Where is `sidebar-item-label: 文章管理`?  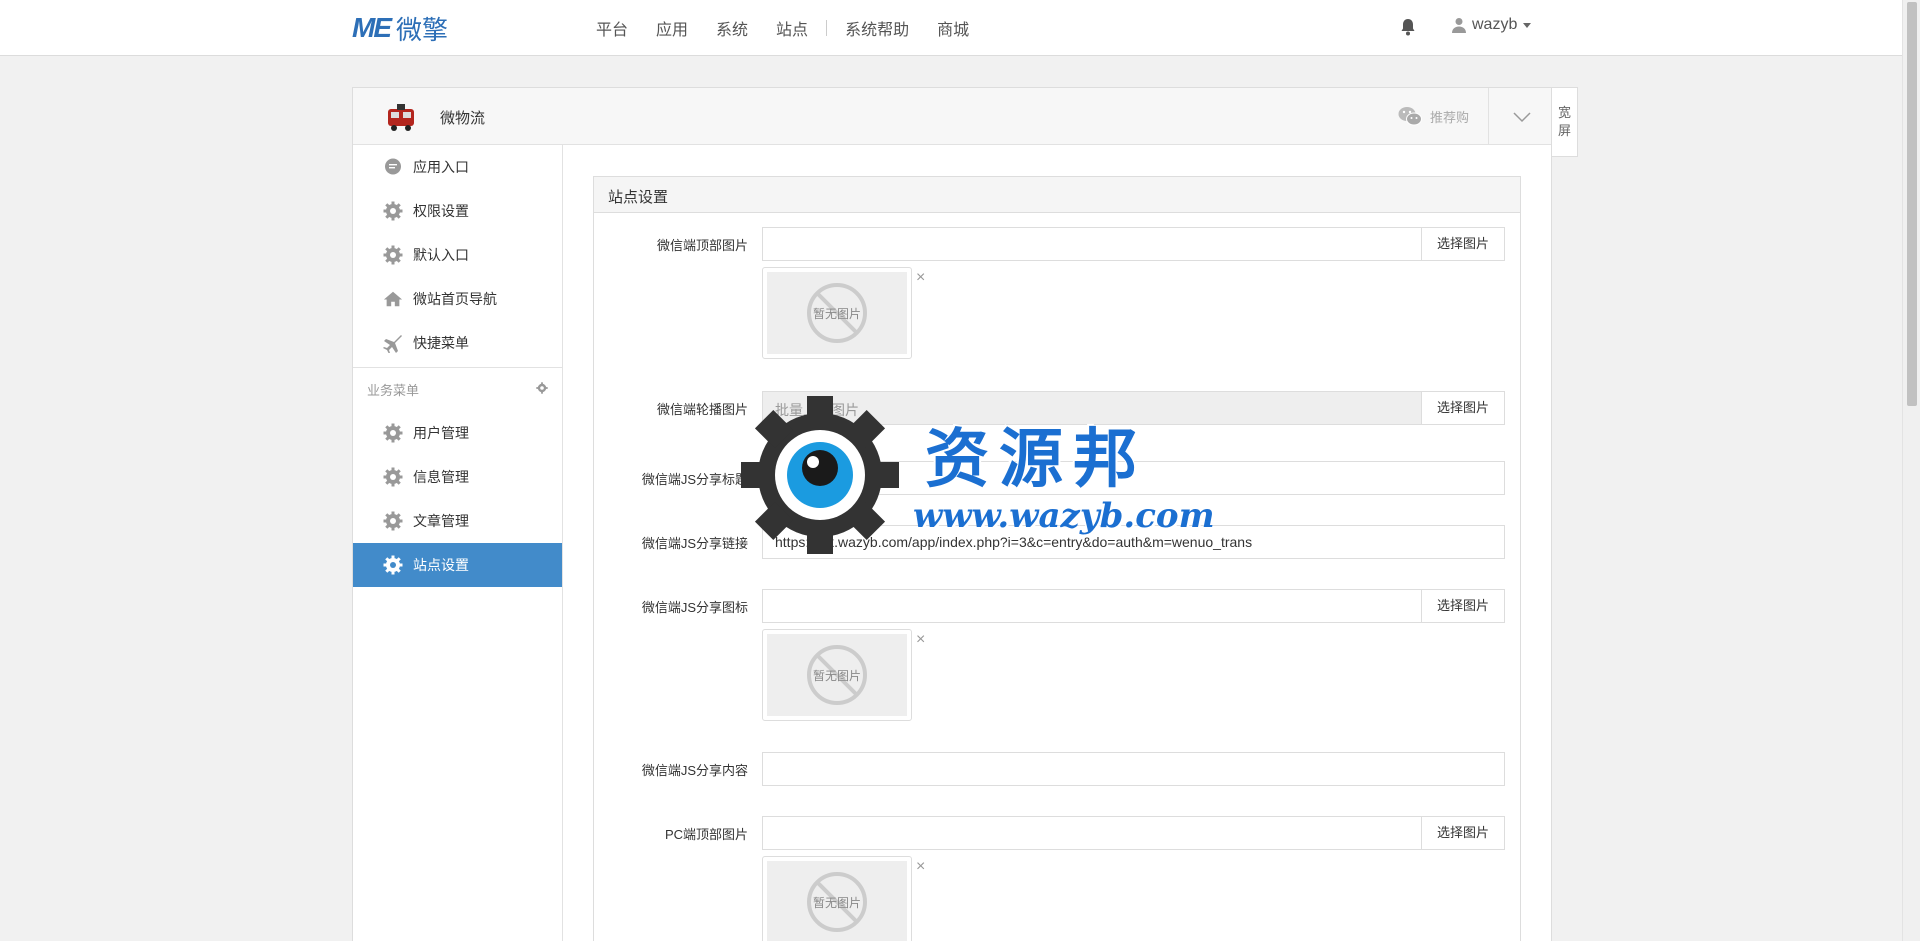 sidebar-item-label: 文章管理 is located at coordinates (441, 521).